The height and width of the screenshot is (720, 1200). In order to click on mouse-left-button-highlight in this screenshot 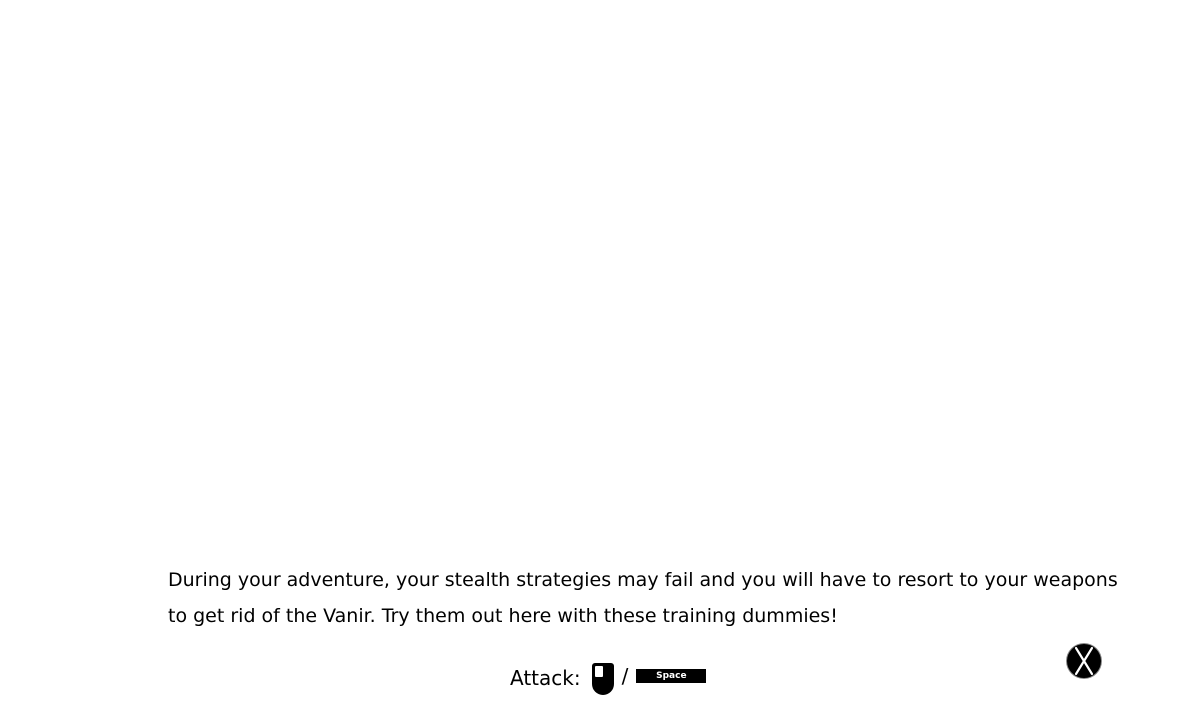, I will do `click(598, 671)`.